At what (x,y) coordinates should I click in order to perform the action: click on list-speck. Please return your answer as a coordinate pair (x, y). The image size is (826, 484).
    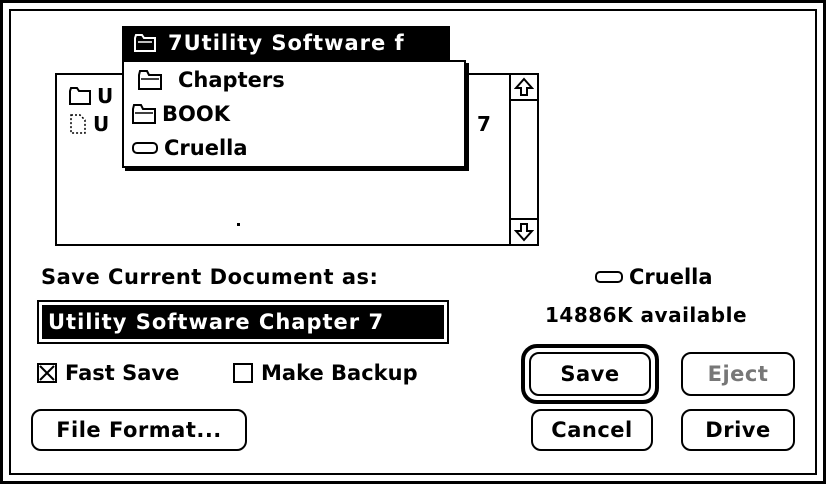
    Looking at the image, I should click on (238, 224).